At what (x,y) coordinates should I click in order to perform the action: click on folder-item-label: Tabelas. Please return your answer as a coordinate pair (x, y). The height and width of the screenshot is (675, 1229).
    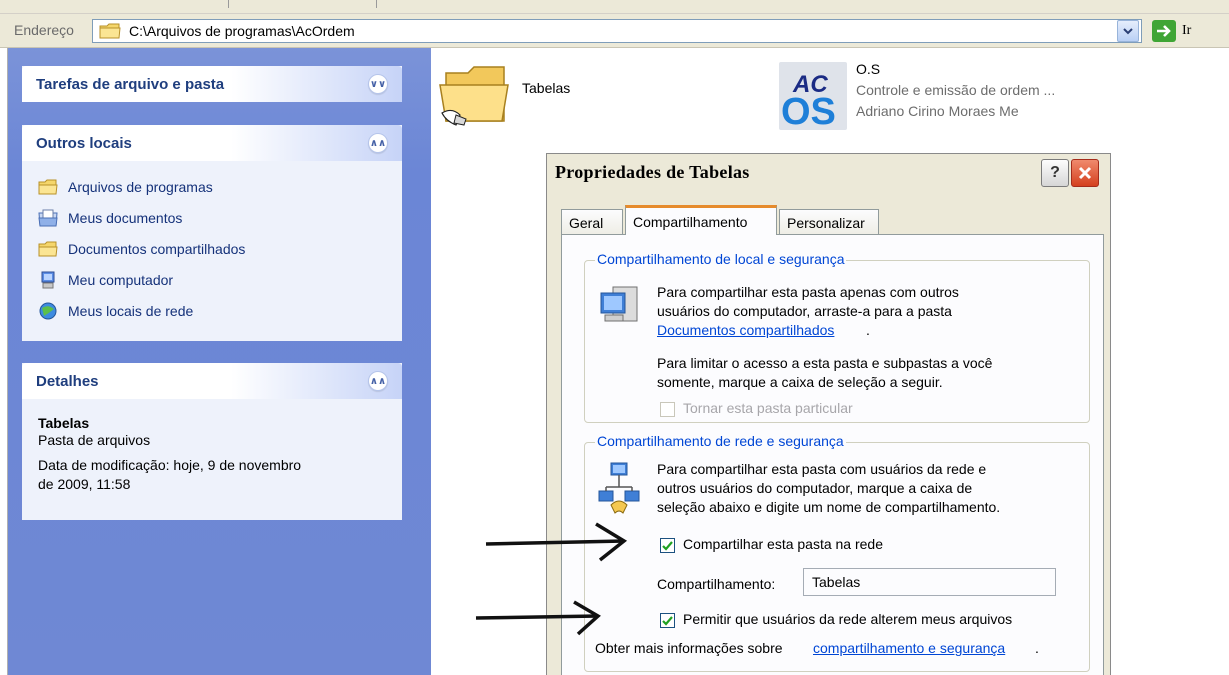
    Looking at the image, I should click on (546, 88).